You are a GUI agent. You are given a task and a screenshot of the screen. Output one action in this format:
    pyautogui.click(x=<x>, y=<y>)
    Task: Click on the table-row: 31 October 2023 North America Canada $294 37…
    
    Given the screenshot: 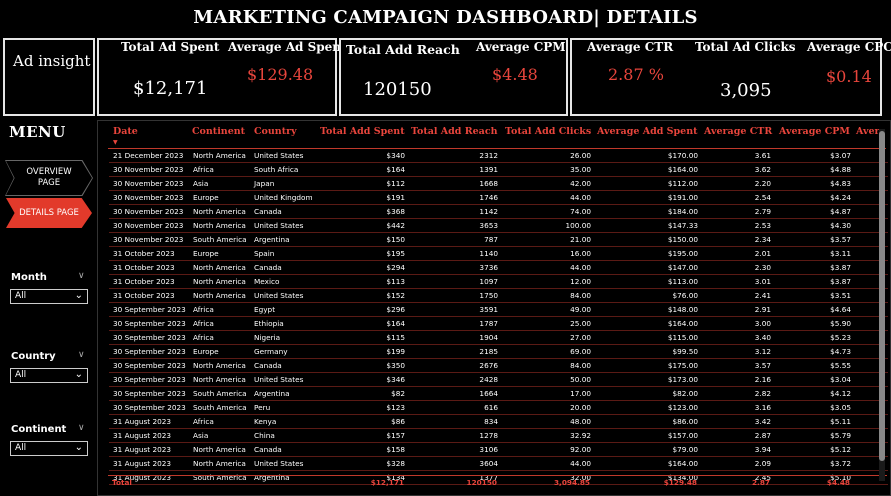 What is the action you would take?
    pyautogui.click(x=494, y=268)
    